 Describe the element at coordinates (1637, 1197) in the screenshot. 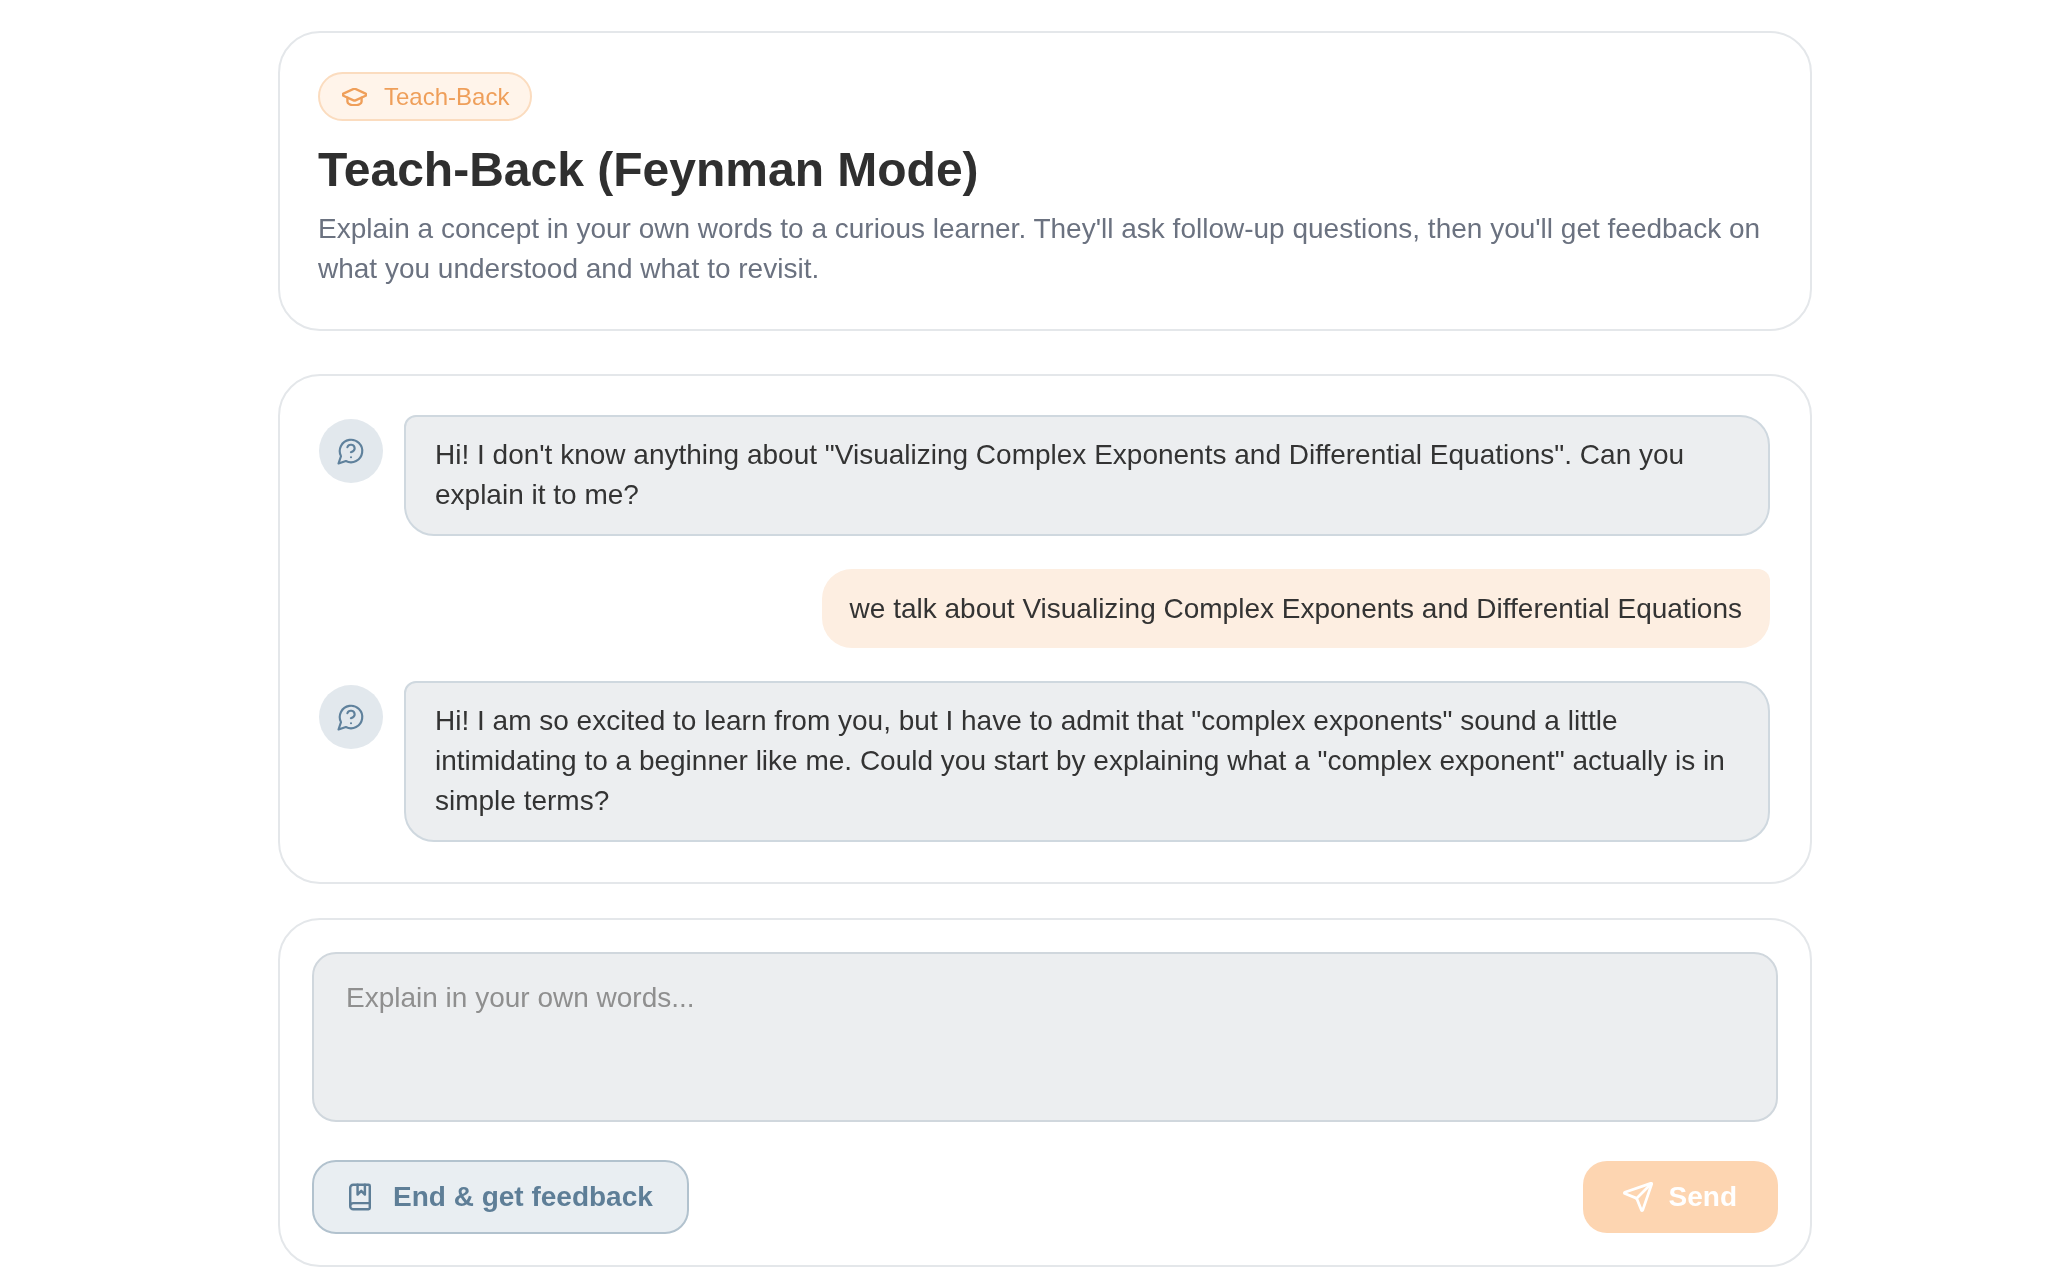

I see `paper-plane-icon` at that location.